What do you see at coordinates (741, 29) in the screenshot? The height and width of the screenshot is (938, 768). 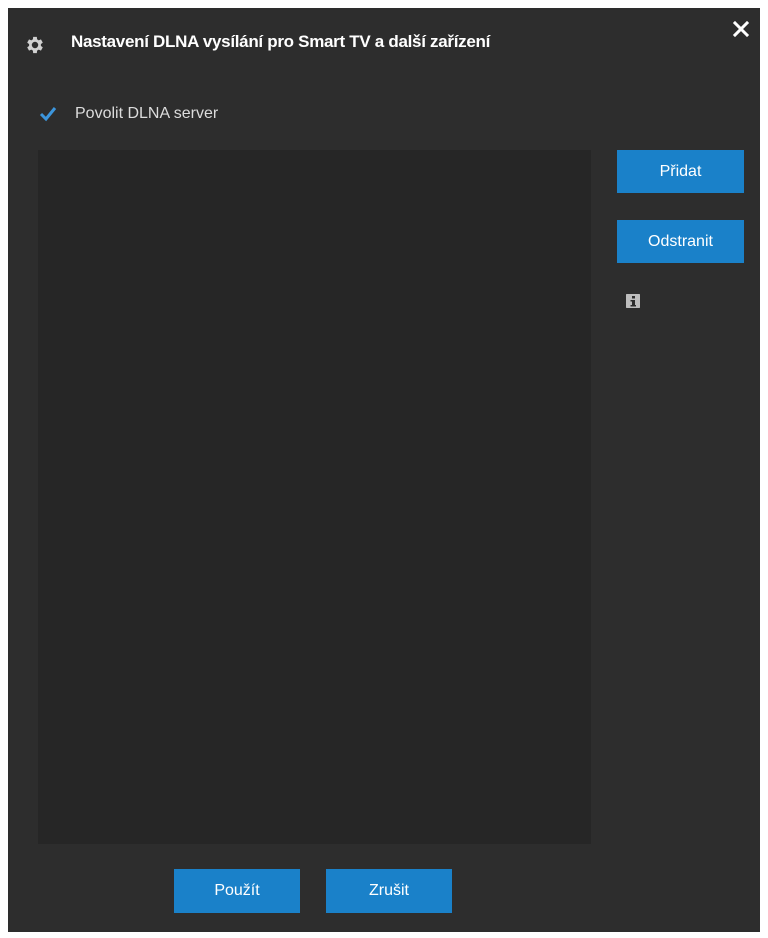 I see `close-icon` at bounding box center [741, 29].